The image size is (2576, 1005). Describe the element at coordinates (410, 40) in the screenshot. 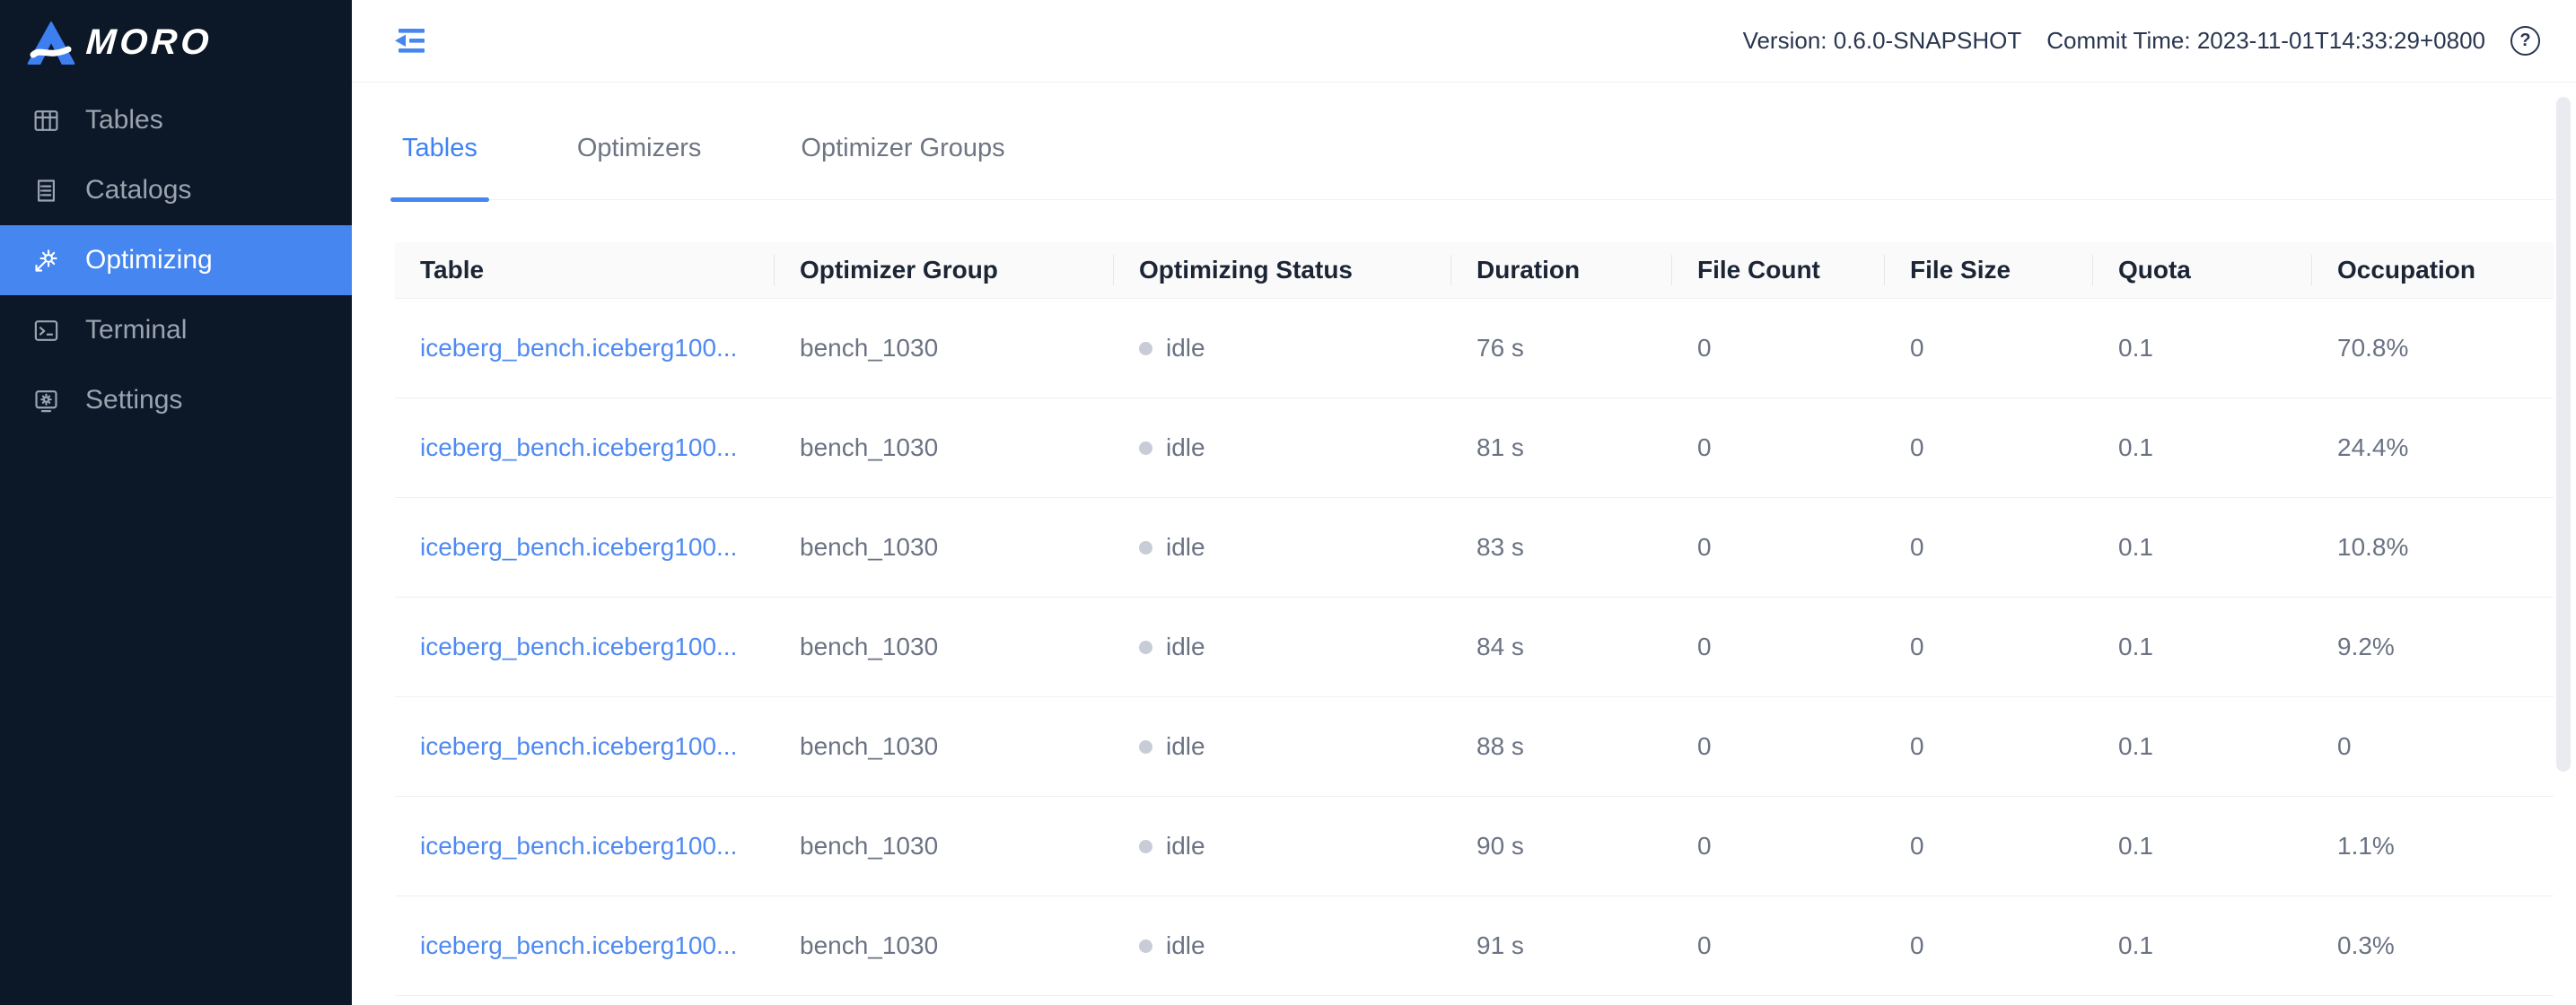

I see `menu-fold-icon` at that location.